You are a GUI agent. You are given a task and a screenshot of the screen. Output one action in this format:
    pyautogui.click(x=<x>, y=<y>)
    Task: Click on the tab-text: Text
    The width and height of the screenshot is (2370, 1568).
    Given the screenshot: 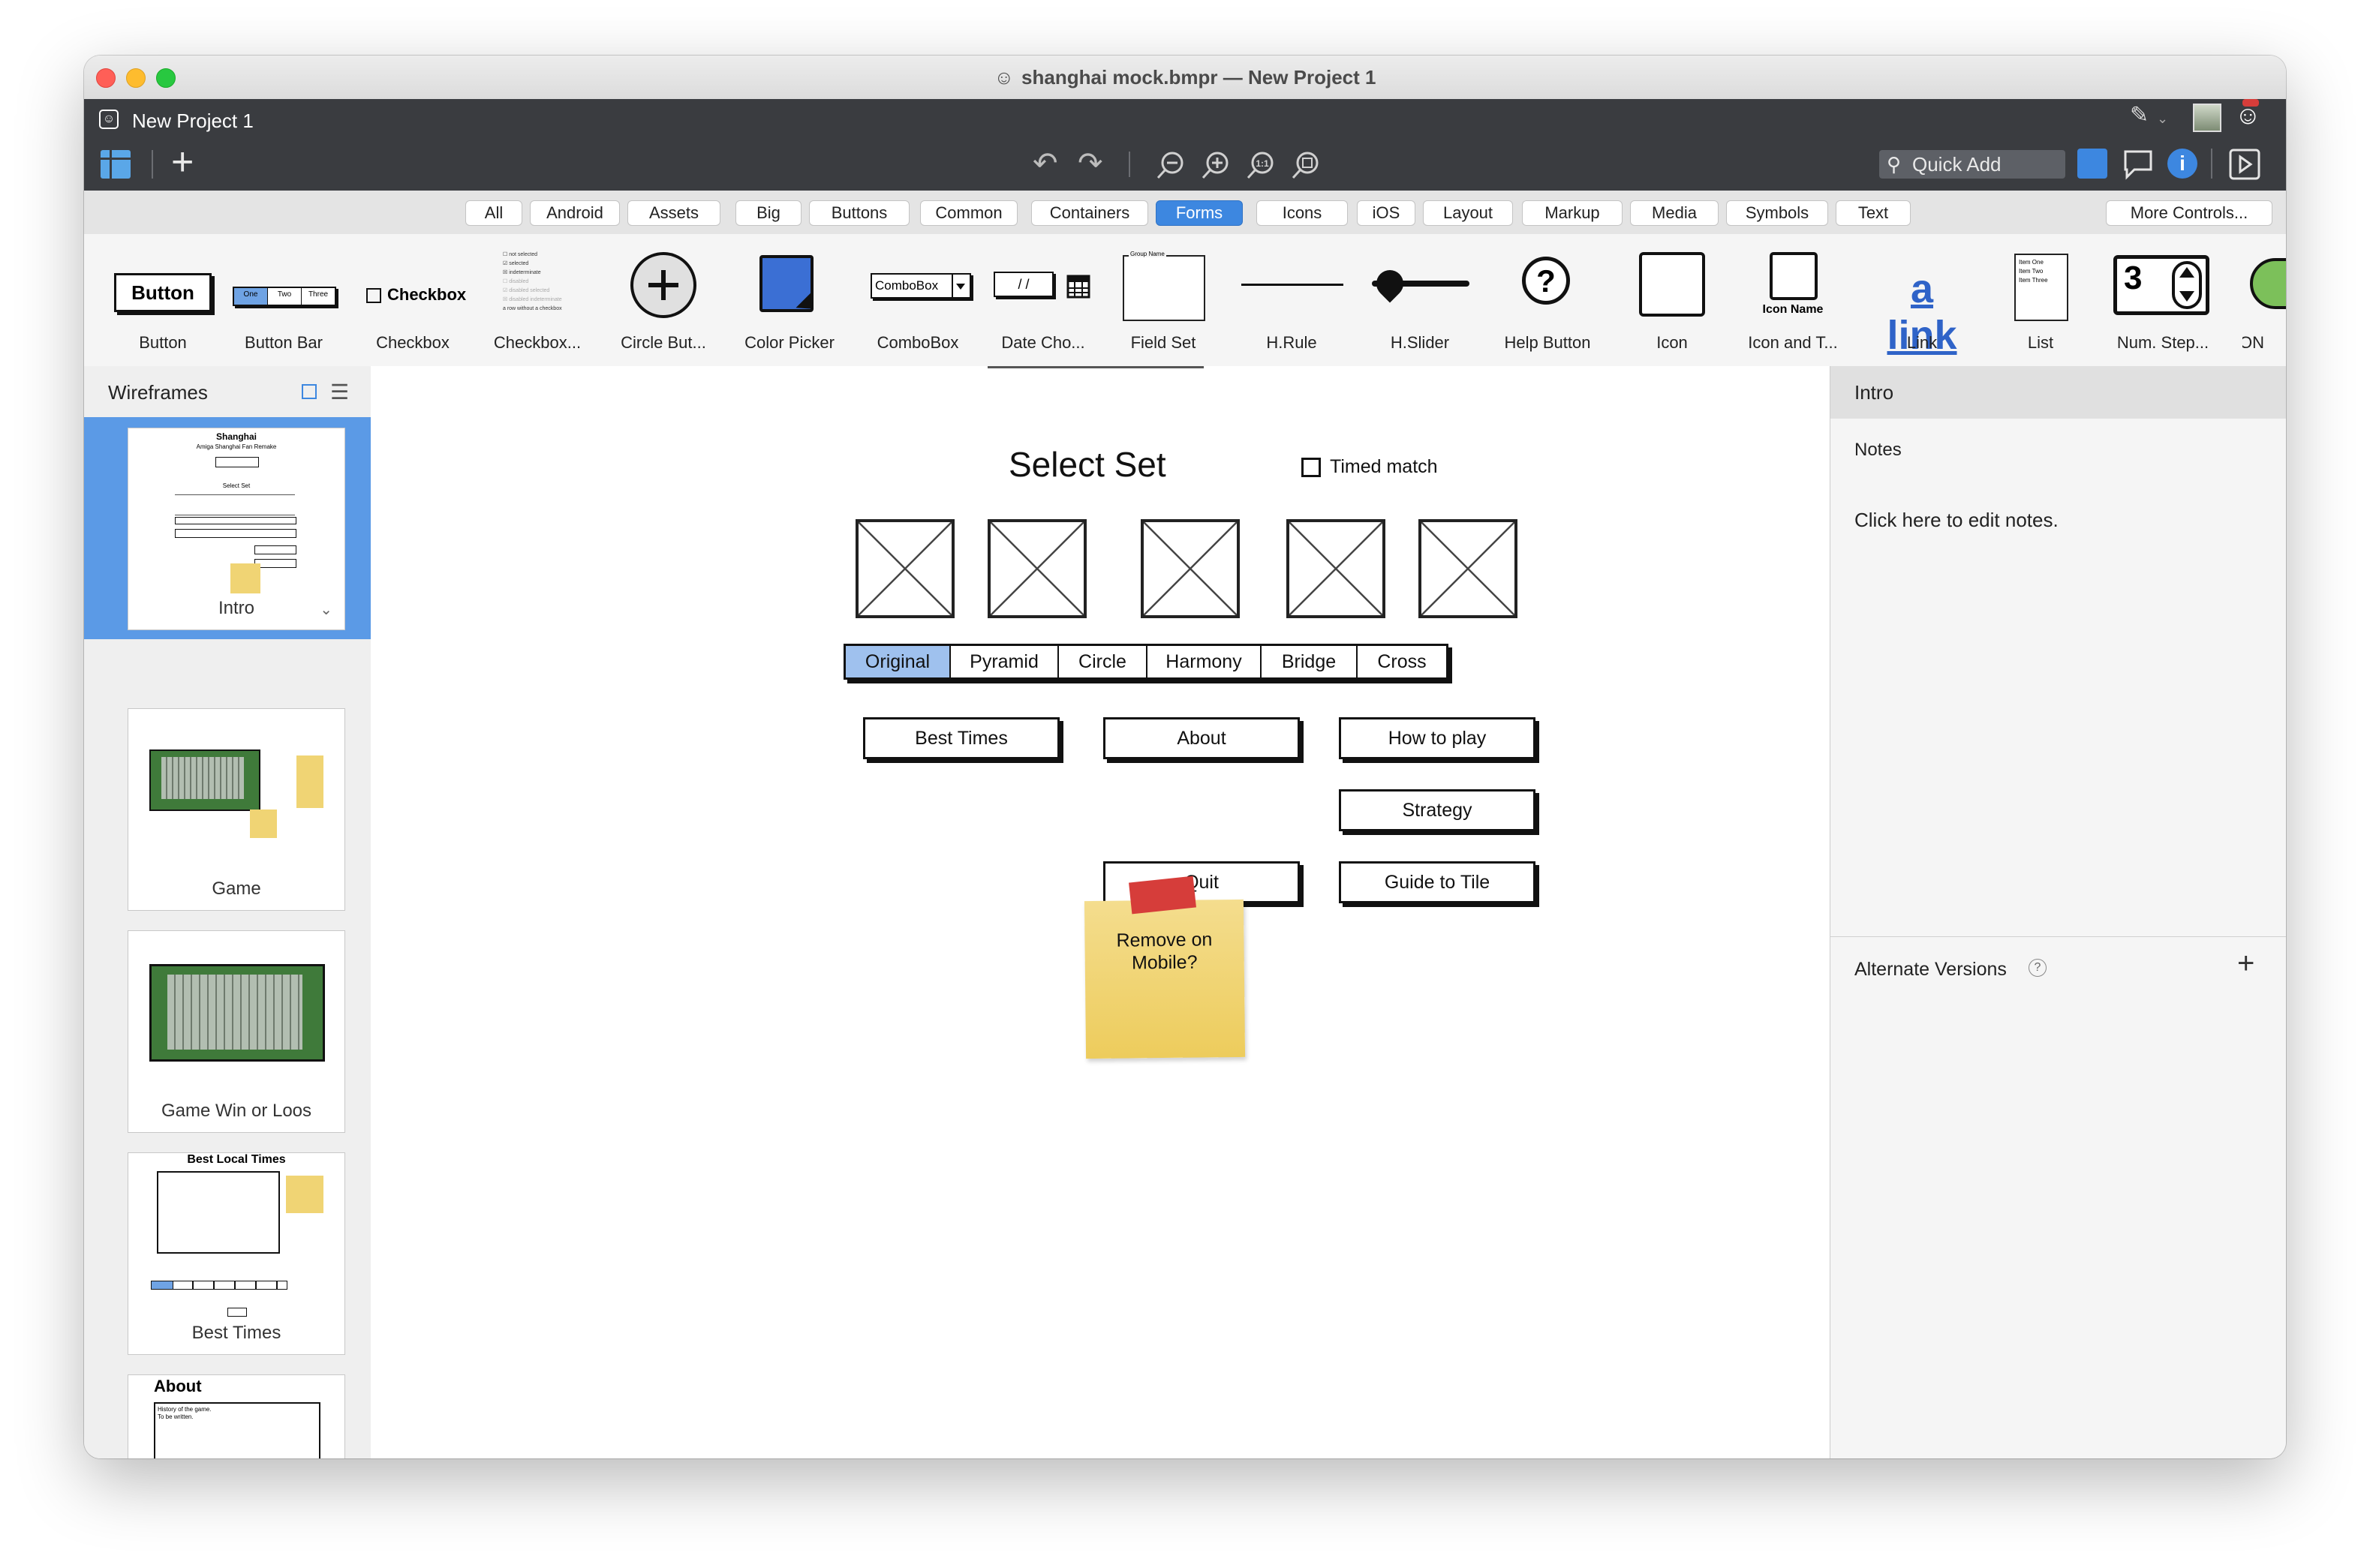 What is the action you would take?
    pyautogui.click(x=1873, y=213)
    